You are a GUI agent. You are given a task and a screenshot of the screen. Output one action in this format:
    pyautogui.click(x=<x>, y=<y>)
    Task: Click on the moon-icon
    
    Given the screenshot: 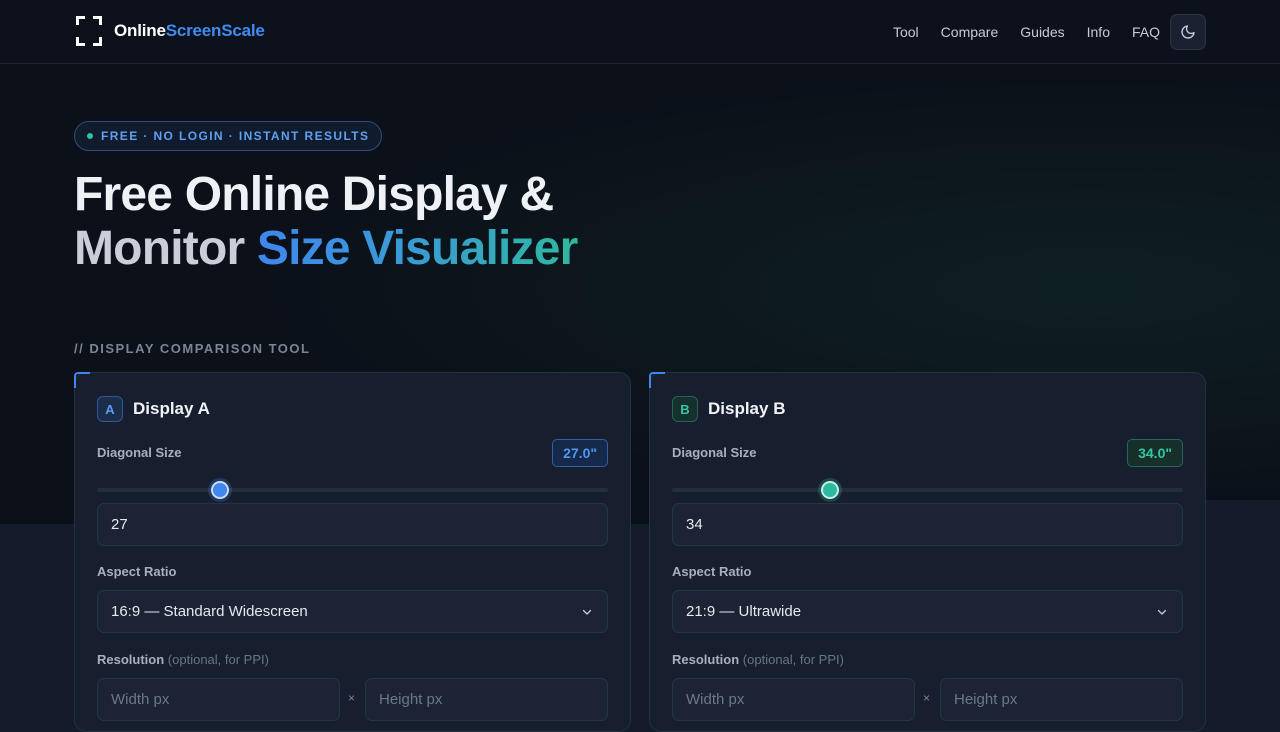 What is the action you would take?
    pyautogui.click(x=1188, y=32)
    